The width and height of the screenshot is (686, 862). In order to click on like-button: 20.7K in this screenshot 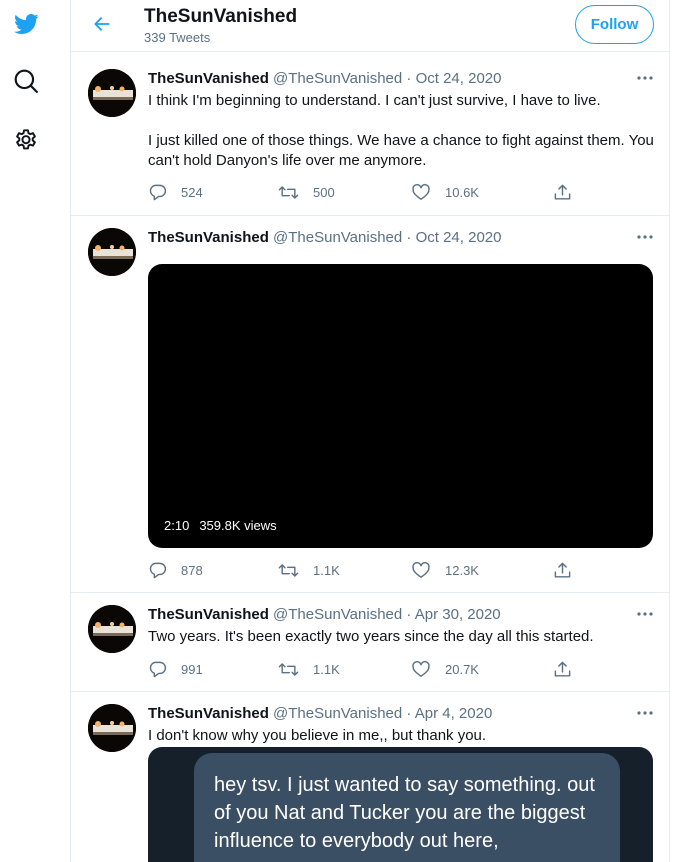, I will do `click(445, 669)`.